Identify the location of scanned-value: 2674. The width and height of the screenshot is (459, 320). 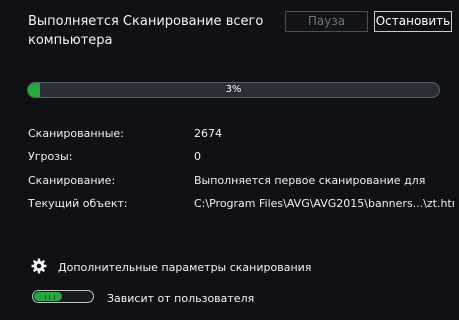
(208, 133).